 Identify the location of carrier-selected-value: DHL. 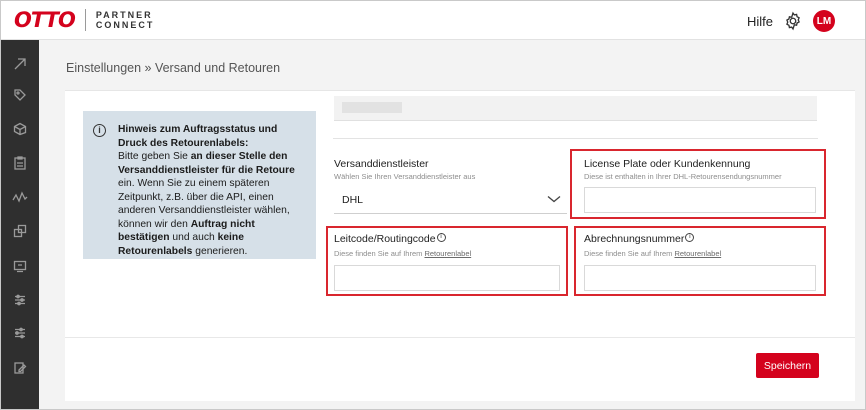
(353, 200).